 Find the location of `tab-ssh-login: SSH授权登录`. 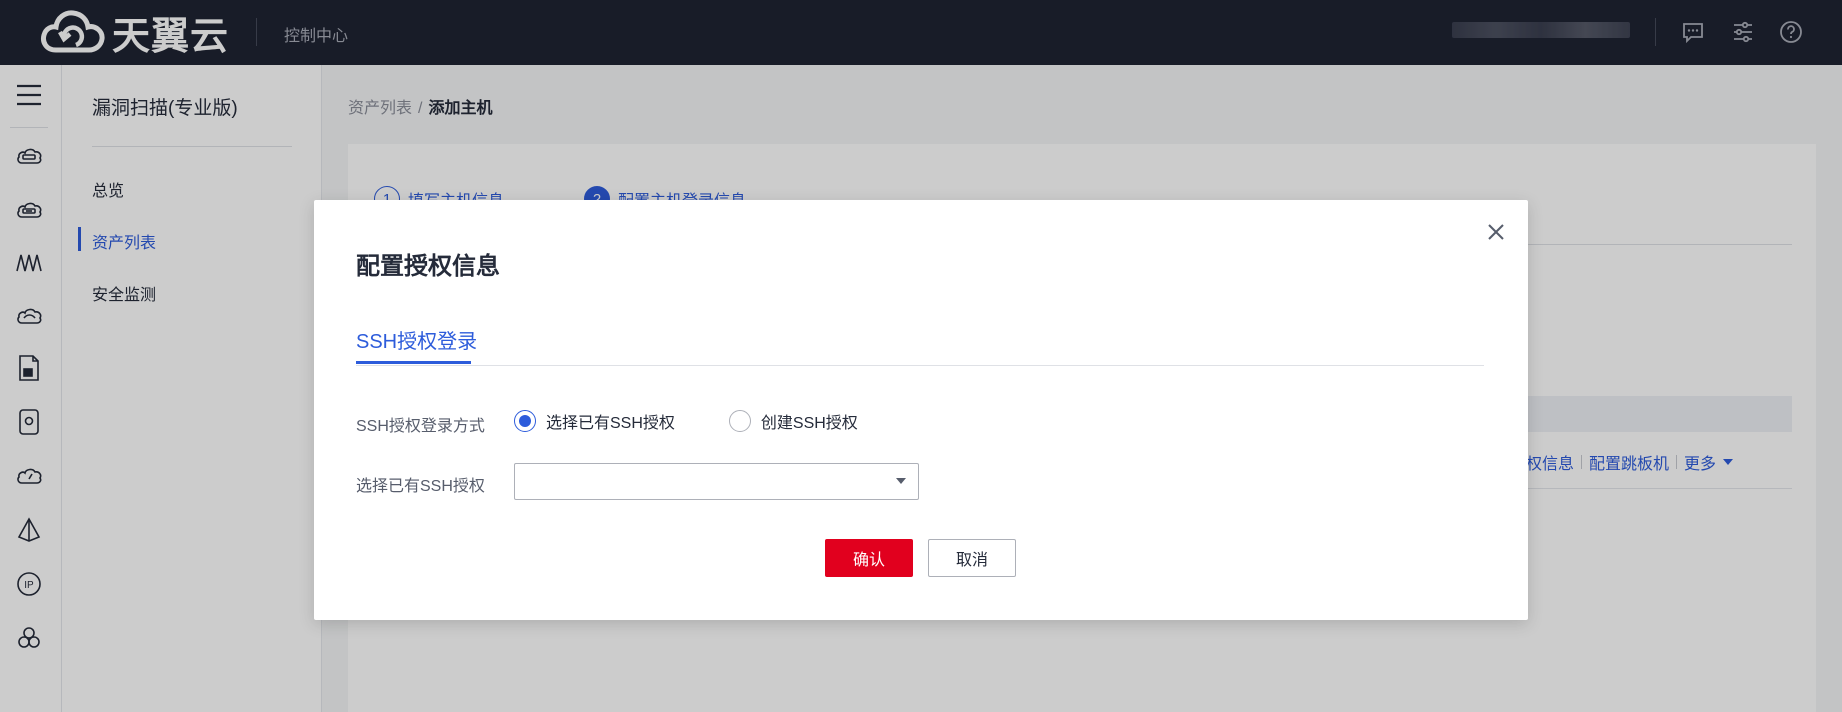

tab-ssh-login: SSH授权登录 is located at coordinates (416, 344).